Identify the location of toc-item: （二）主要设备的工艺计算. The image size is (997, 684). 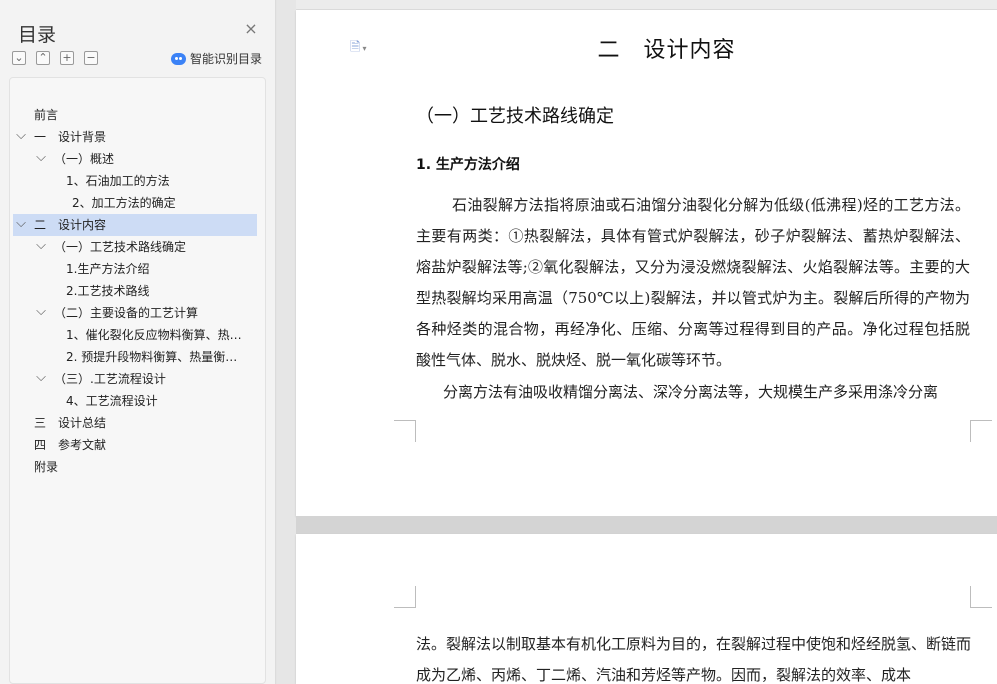
(135, 313).